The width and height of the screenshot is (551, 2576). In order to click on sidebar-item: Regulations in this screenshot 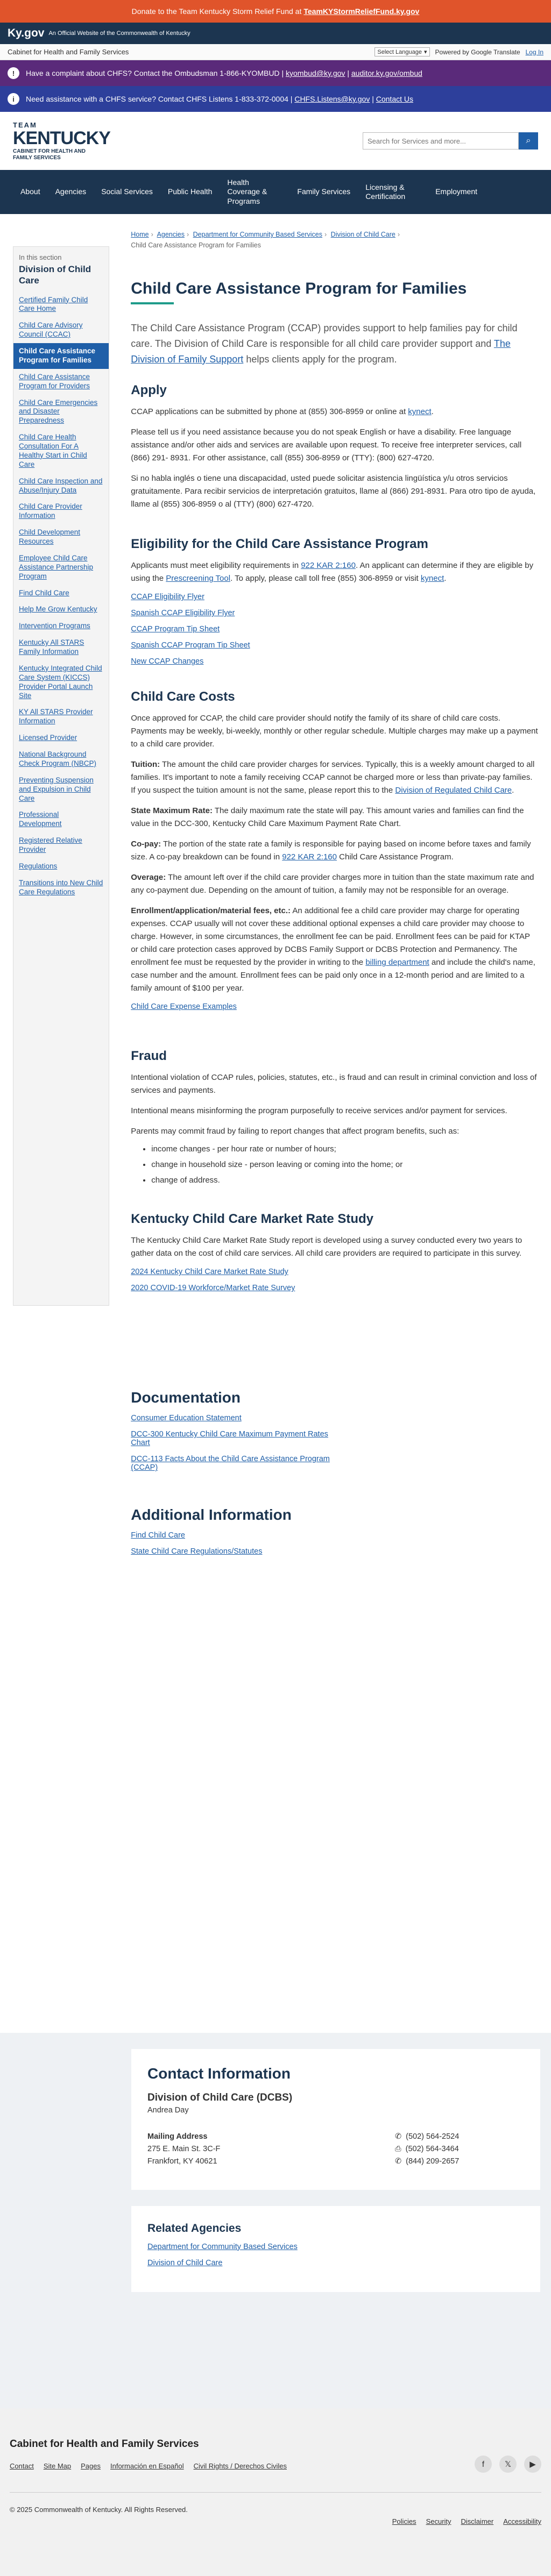, I will do `click(61, 866)`.